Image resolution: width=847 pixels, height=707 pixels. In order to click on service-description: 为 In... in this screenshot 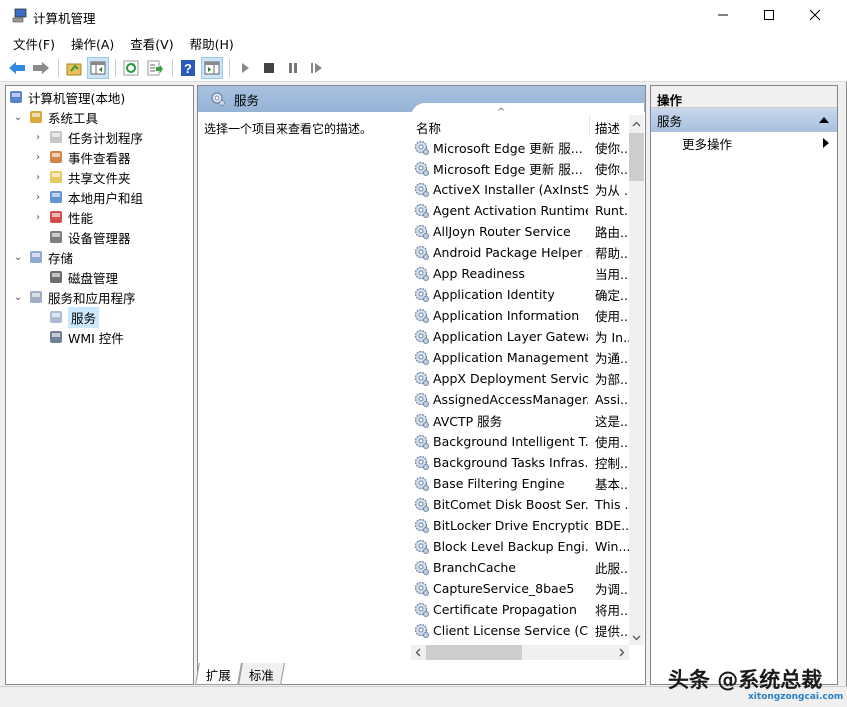, I will do `click(612, 337)`.